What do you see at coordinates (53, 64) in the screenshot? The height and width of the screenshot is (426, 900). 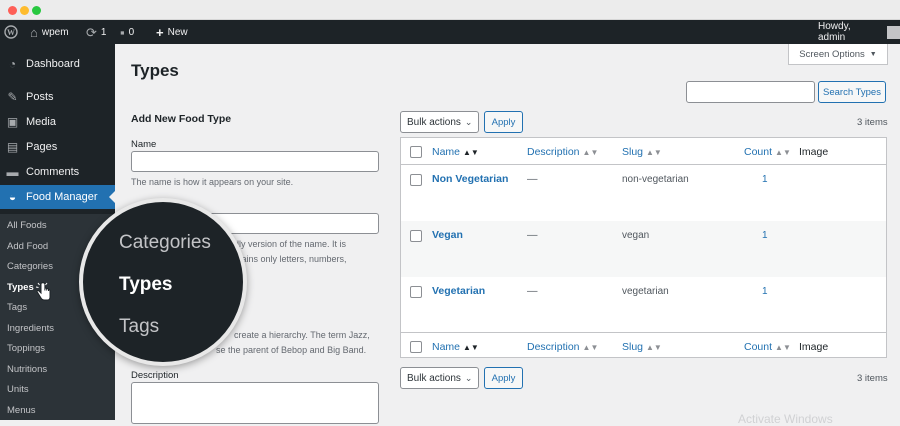 I see `sidebar-item-label: Dashboard` at bounding box center [53, 64].